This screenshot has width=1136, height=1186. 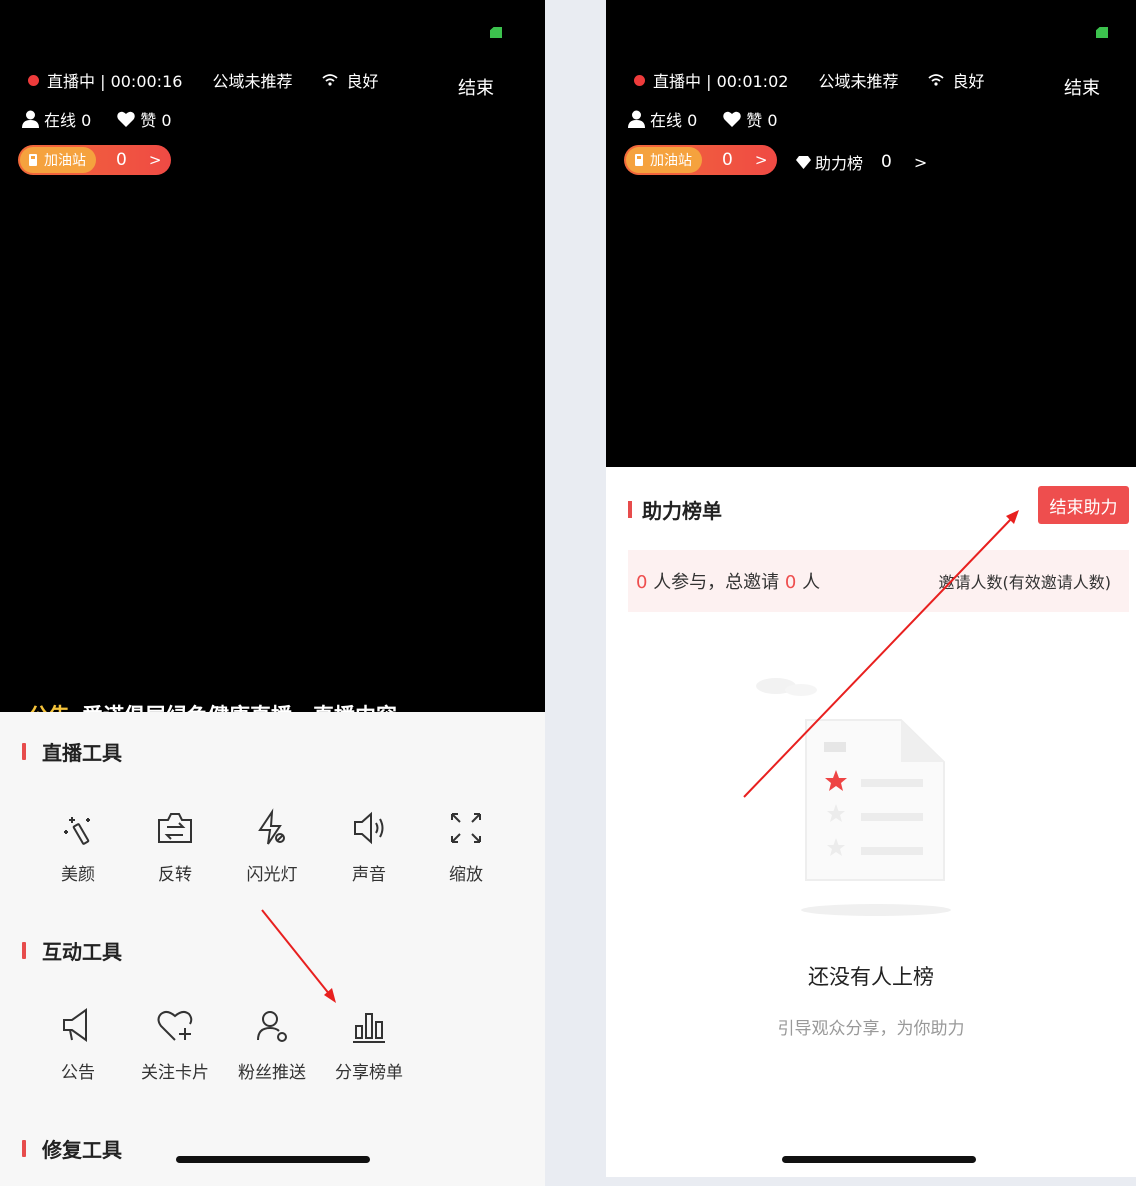 What do you see at coordinates (72, 1148) in the screenshot?
I see `section-repair-tools: 修复工具` at bounding box center [72, 1148].